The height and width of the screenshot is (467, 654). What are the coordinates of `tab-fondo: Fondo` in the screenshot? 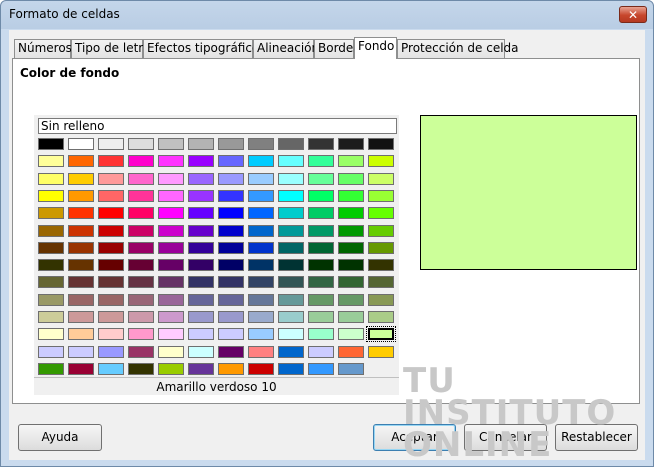 It's located at (375, 48).